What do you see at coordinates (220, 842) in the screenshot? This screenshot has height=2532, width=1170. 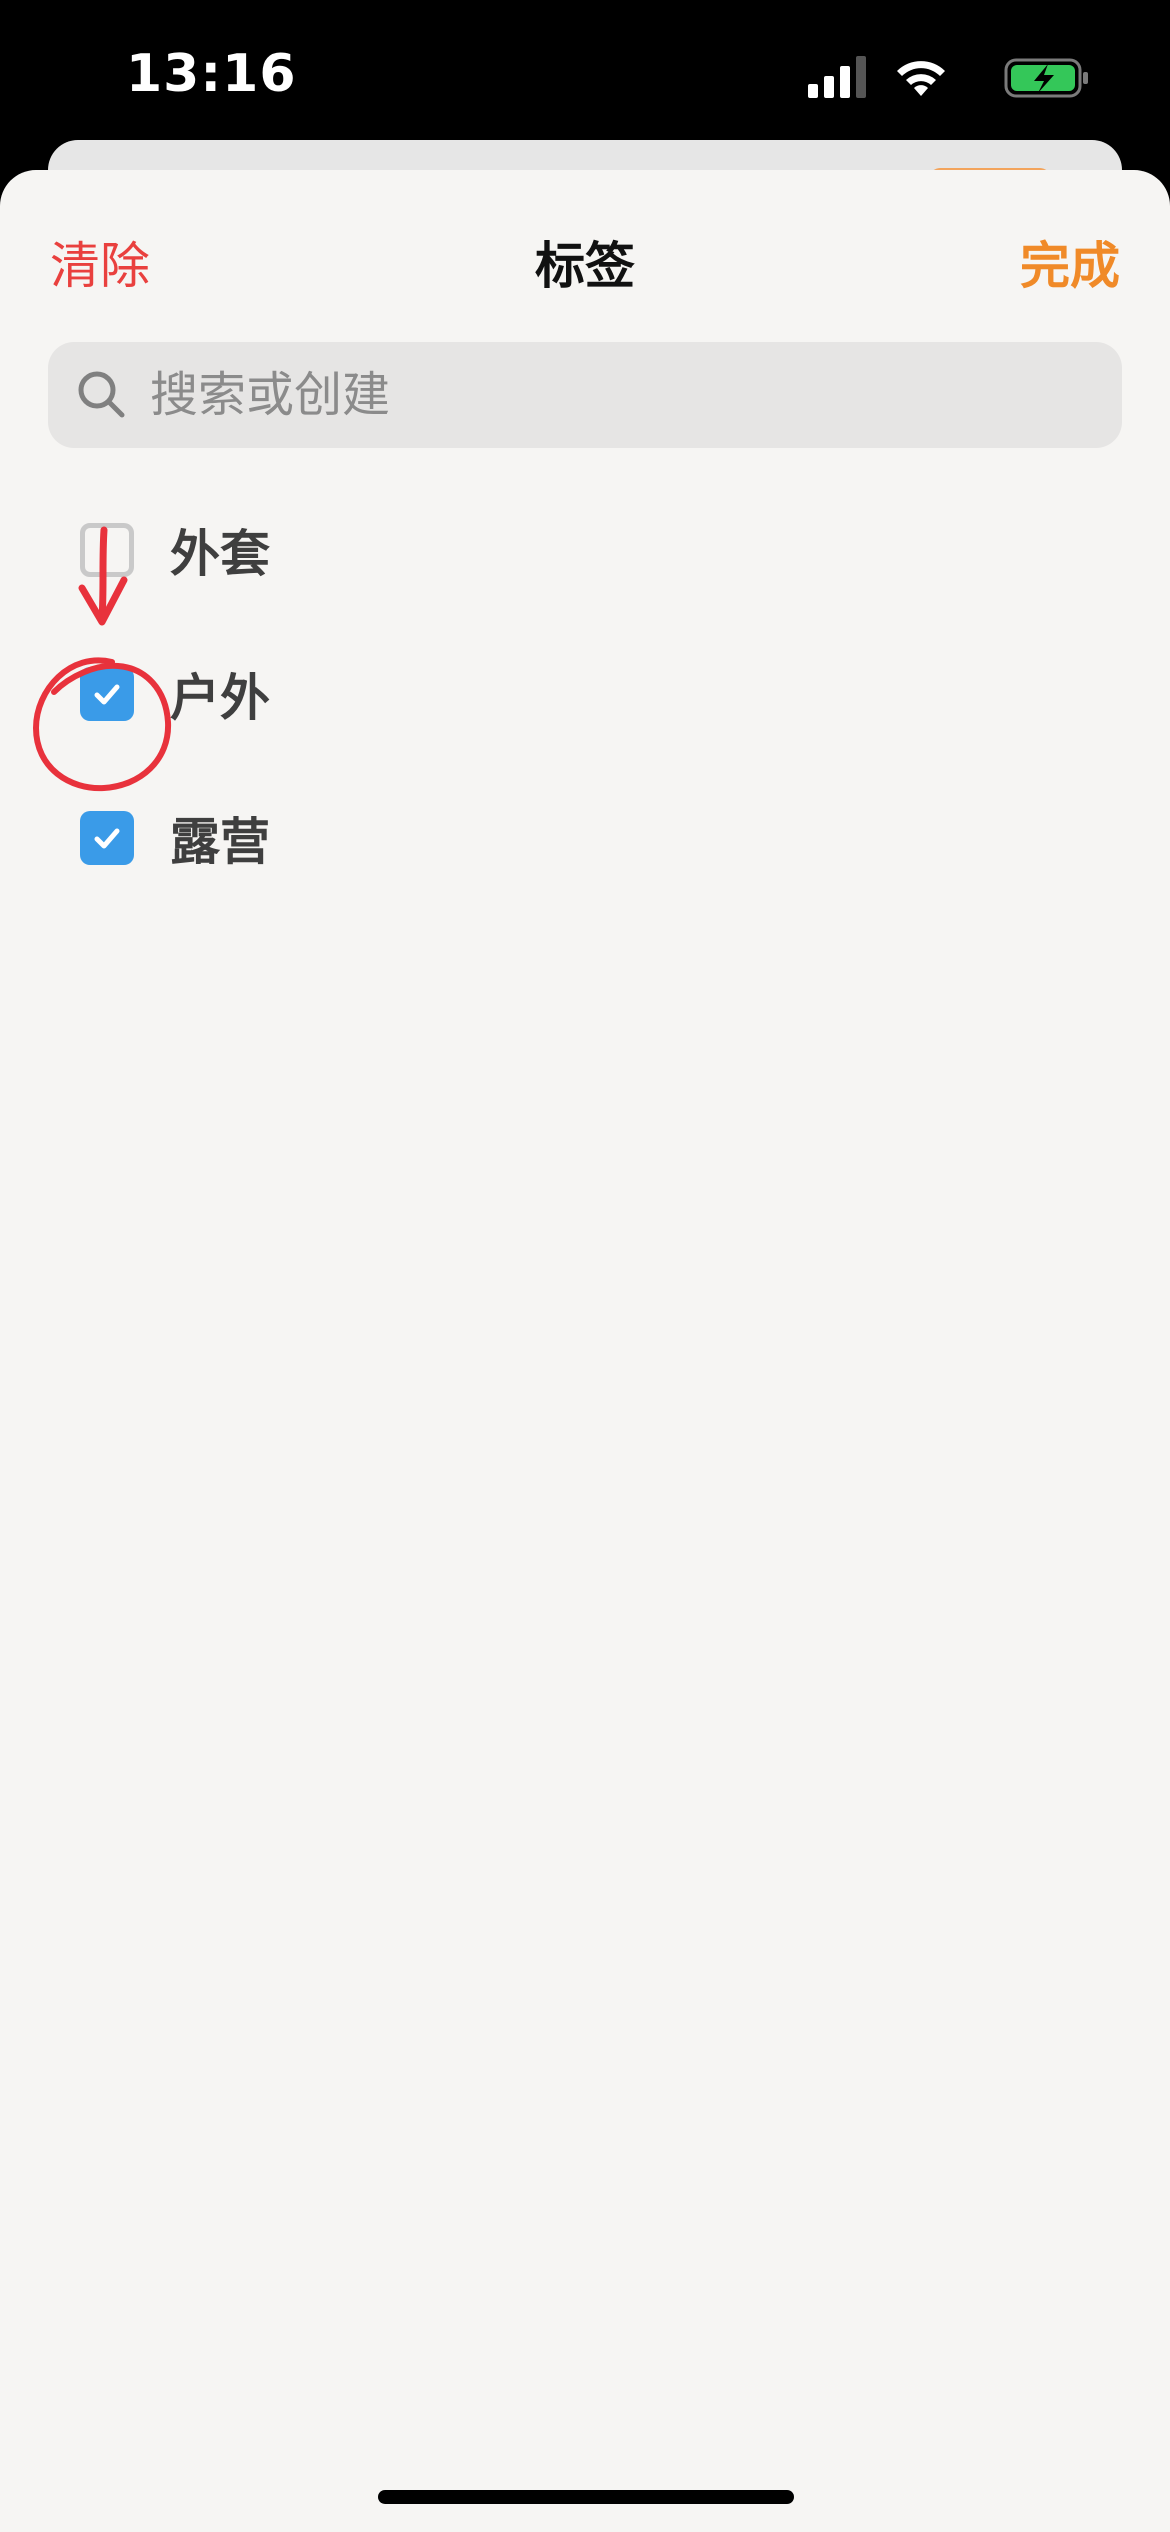 I see `tag-label: 露营` at bounding box center [220, 842].